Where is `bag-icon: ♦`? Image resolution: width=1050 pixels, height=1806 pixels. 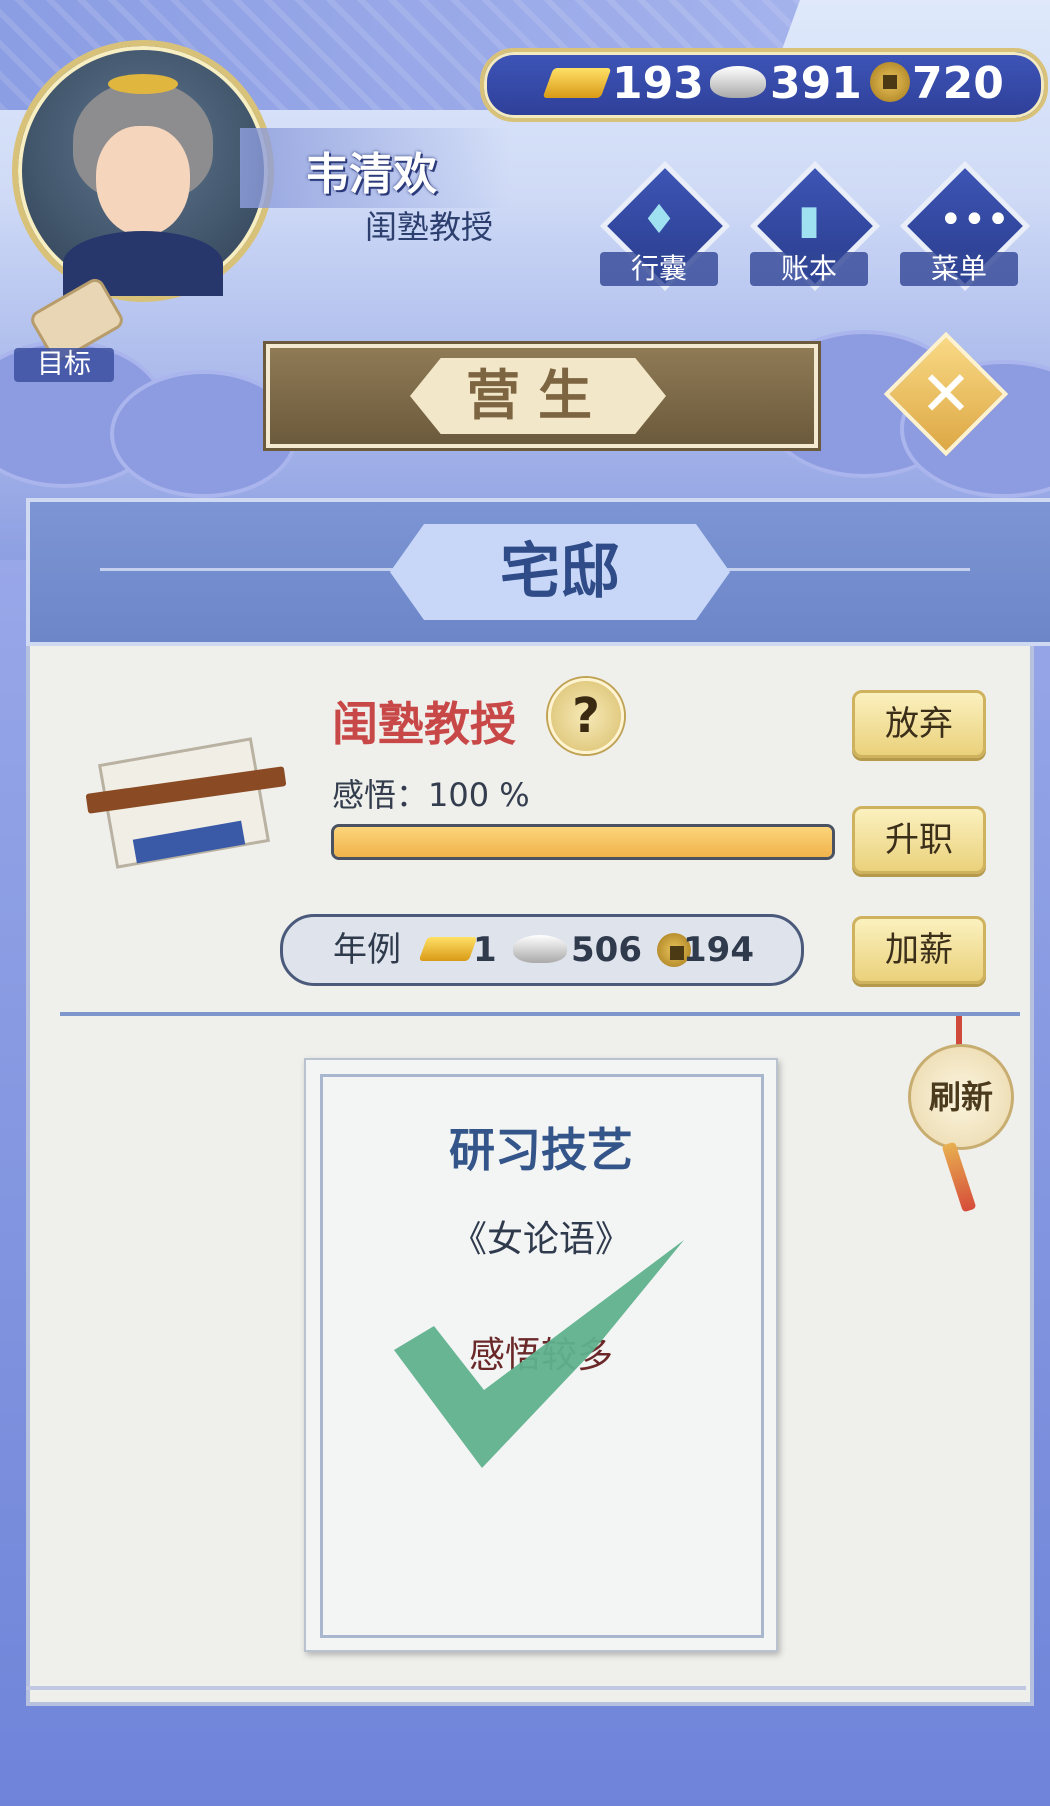 bag-icon: ♦ is located at coordinates (659, 220).